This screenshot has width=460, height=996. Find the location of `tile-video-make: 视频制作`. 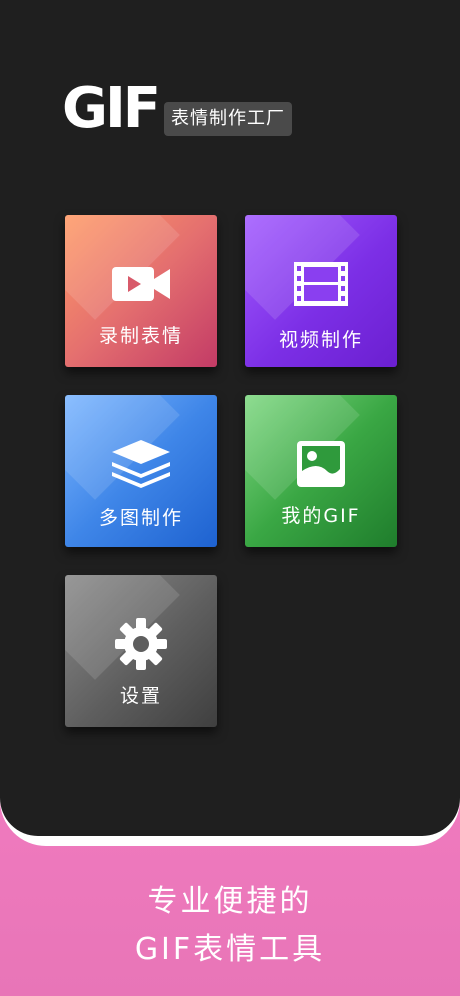

tile-video-make: 视频制作 is located at coordinates (321, 291).